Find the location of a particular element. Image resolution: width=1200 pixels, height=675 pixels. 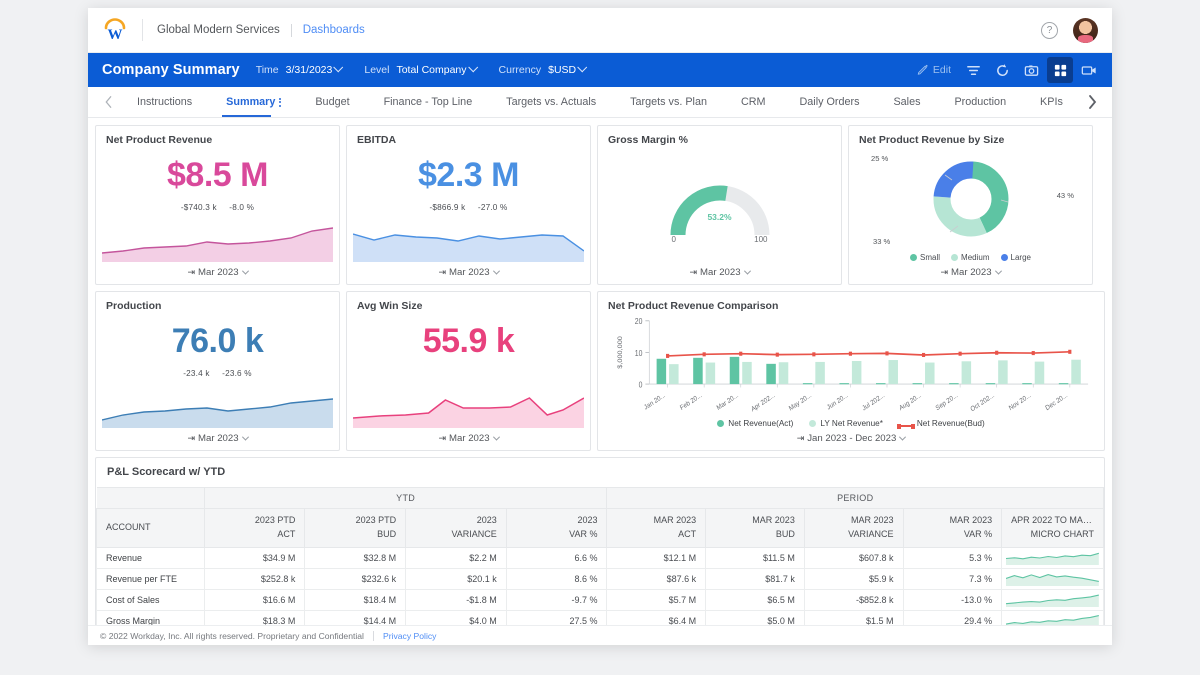

tabs-prev-arrow is located at coordinates (108, 102).